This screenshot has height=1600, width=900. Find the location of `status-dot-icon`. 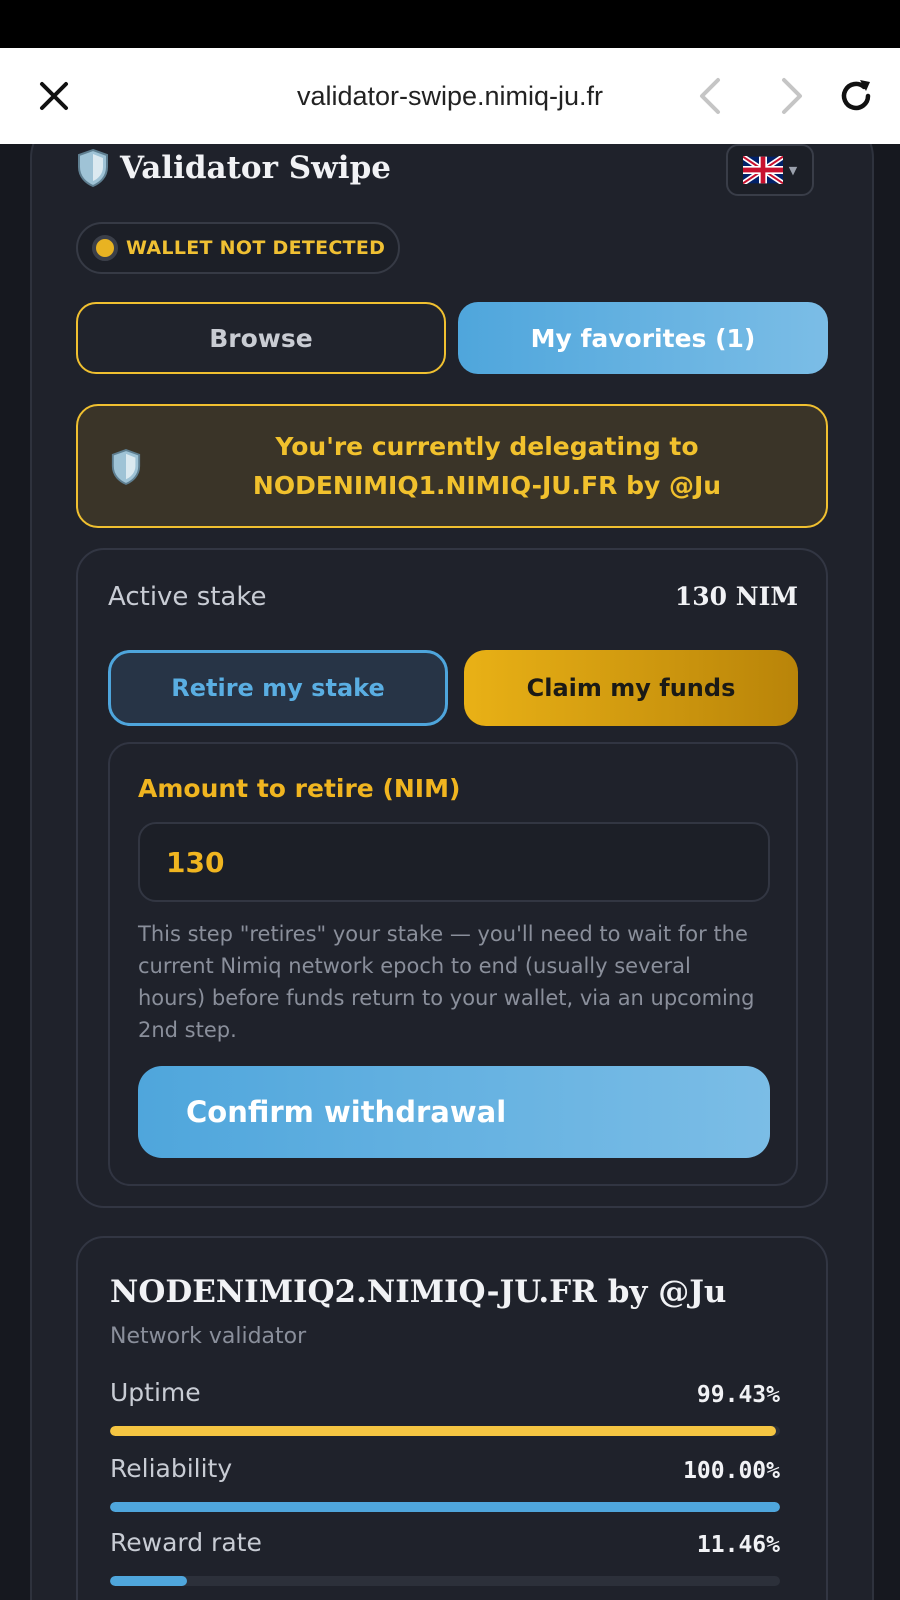

status-dot-icon is located at coordinates (105, 248).